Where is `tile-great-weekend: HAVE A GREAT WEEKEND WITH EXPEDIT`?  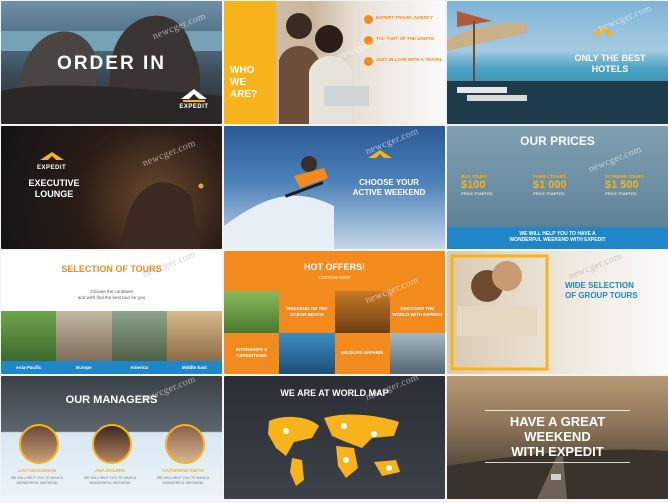
tile-great-weekend: HAVE A GREAT WEEKEND WITH EXPEDIT is located at coordinates (557, 437).